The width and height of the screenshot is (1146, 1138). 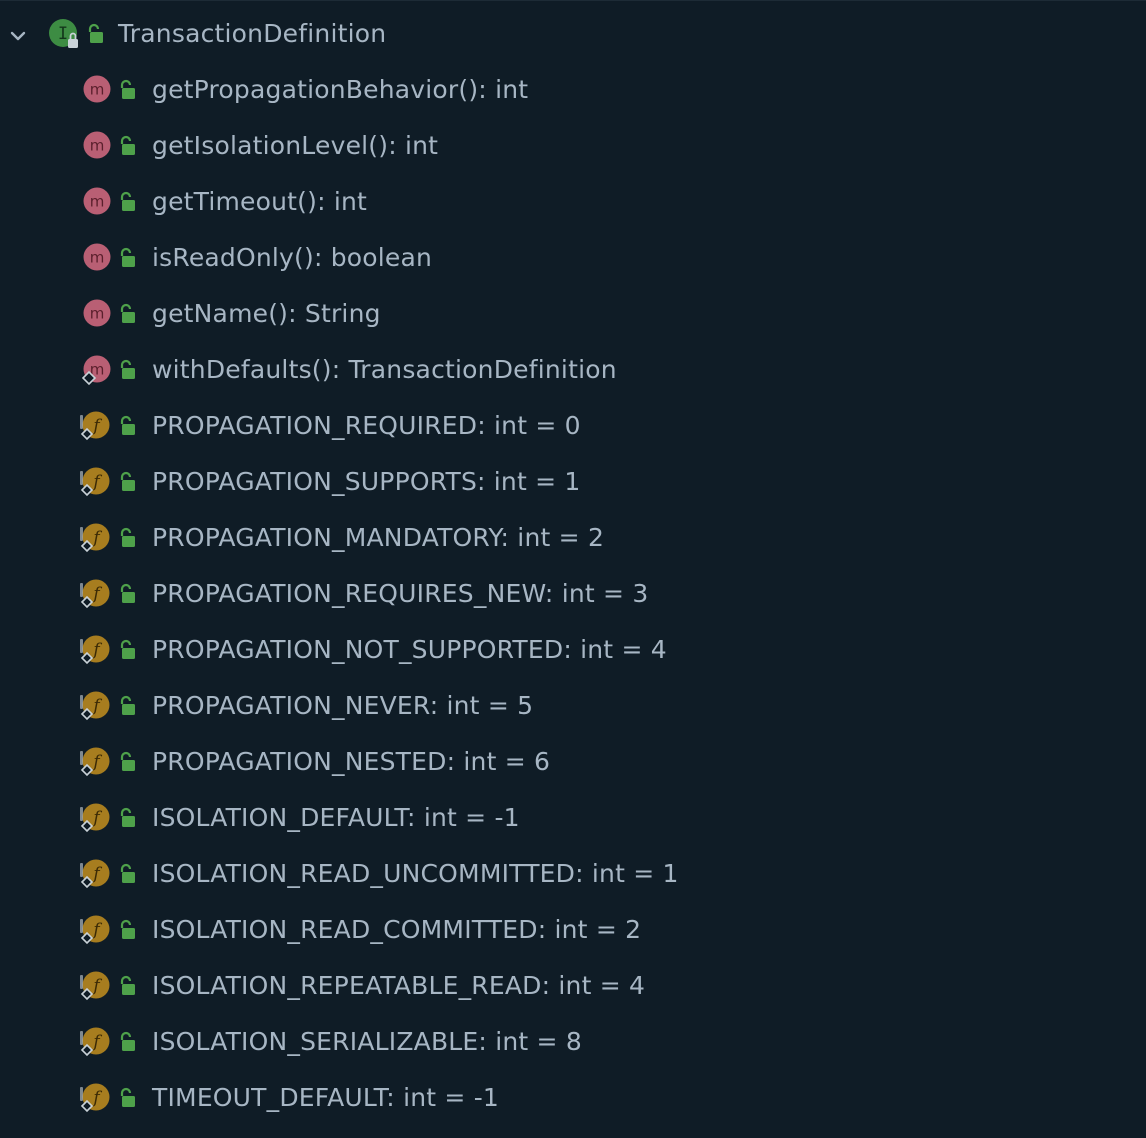 I want to click on tree-item-constant: f ISOLATION_SERIALIZABLE: int = 8, so click(x=573, y=1042).